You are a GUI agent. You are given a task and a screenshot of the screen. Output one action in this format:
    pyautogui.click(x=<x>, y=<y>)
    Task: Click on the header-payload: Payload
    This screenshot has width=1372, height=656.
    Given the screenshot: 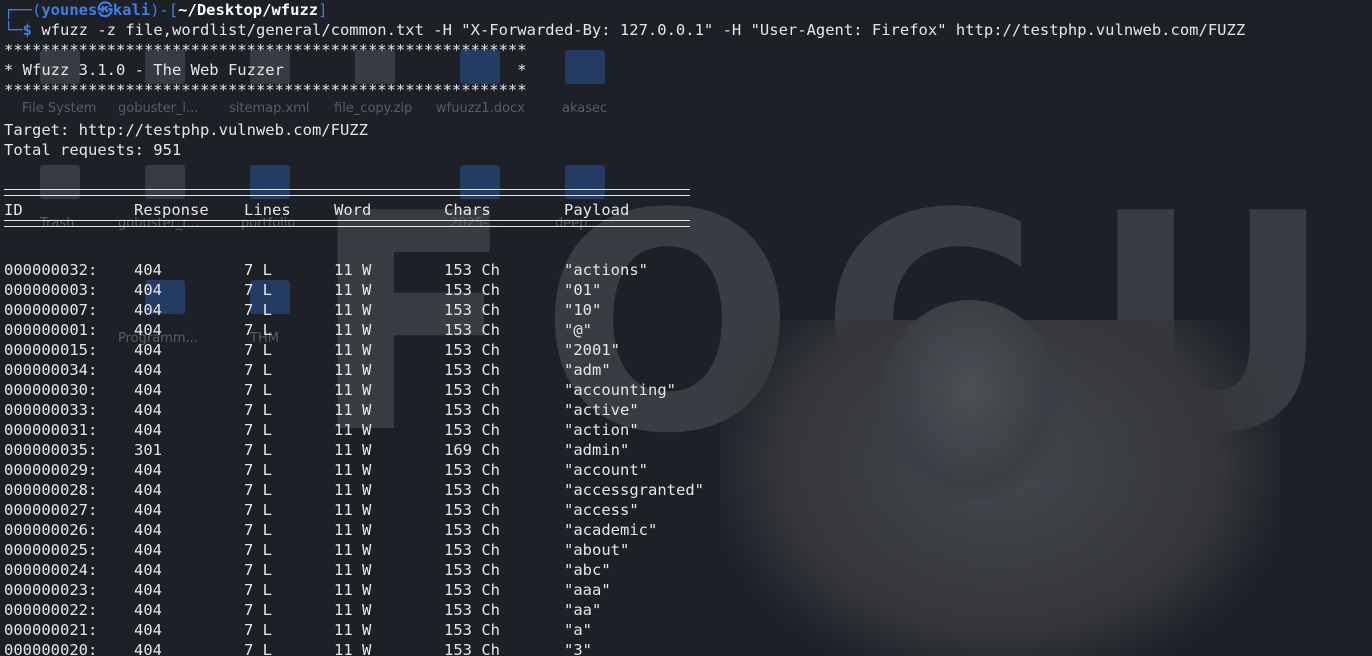 What is the action you would take?
    pyautogui.click(x=597, y=210)
    